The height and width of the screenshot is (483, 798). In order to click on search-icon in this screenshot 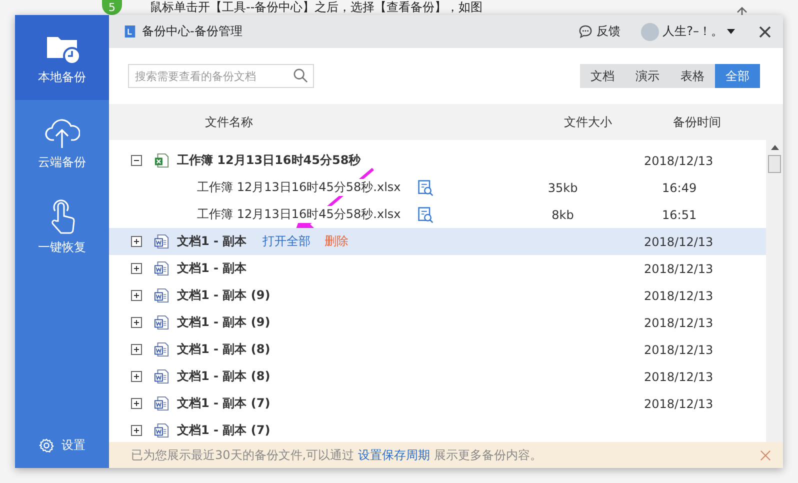, I will do `click(300, 75)`.